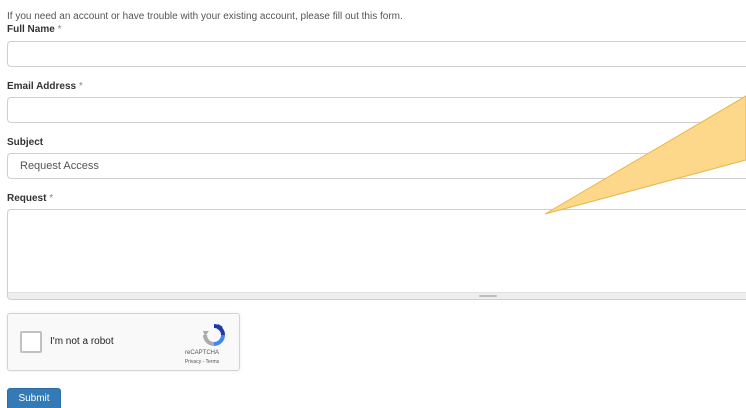 This screenshot has width=746, height=408. Describe the element at coordinates (27, 198) in the screenshot. I see `request-label-text: Request` at that location.